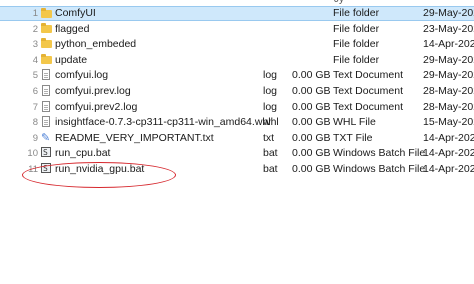 The image size is (474, 284). What do you see at coordinates (35, 60) in the screenshot?
I see `row-number: 4` at bounding box center [35, 60].